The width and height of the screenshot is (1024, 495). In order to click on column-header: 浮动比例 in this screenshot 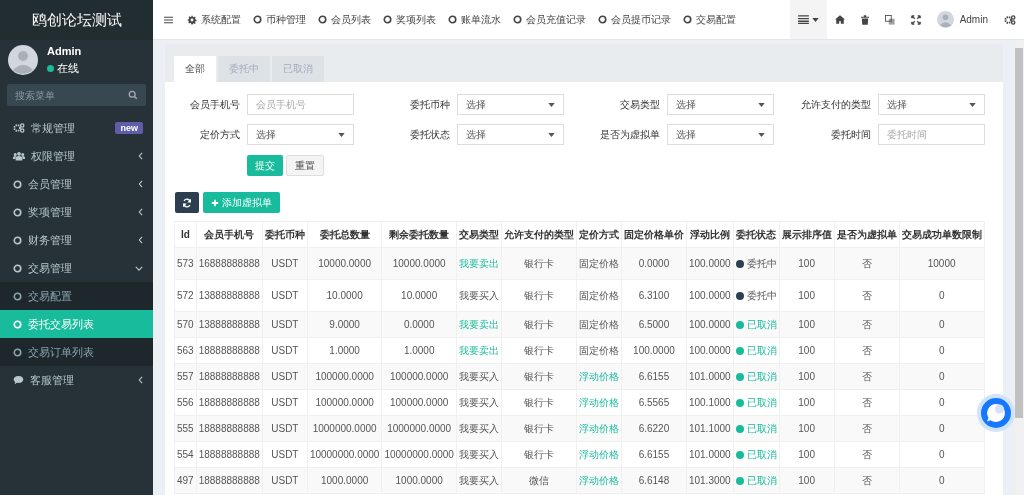, I will do `click(710, 234)`.